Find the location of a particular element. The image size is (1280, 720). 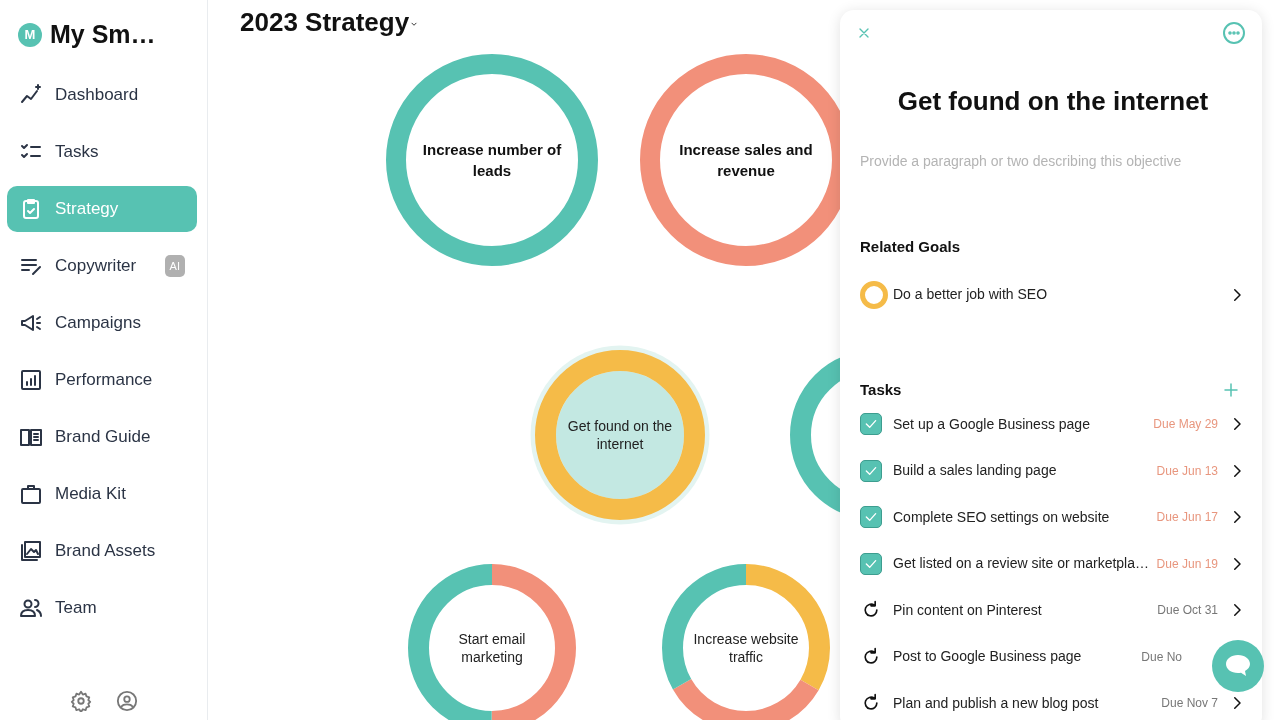

node-label: Start email marketing is located at coordinates (492, 648).